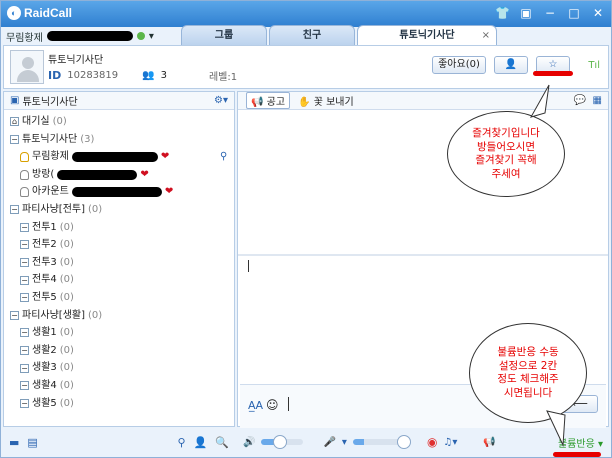 This screenshot has height=458, width=612. What do you see at coordinates (224, 35) in the screenshot?
I see `tab-group: 그룹` at bounding box center [224, 35].